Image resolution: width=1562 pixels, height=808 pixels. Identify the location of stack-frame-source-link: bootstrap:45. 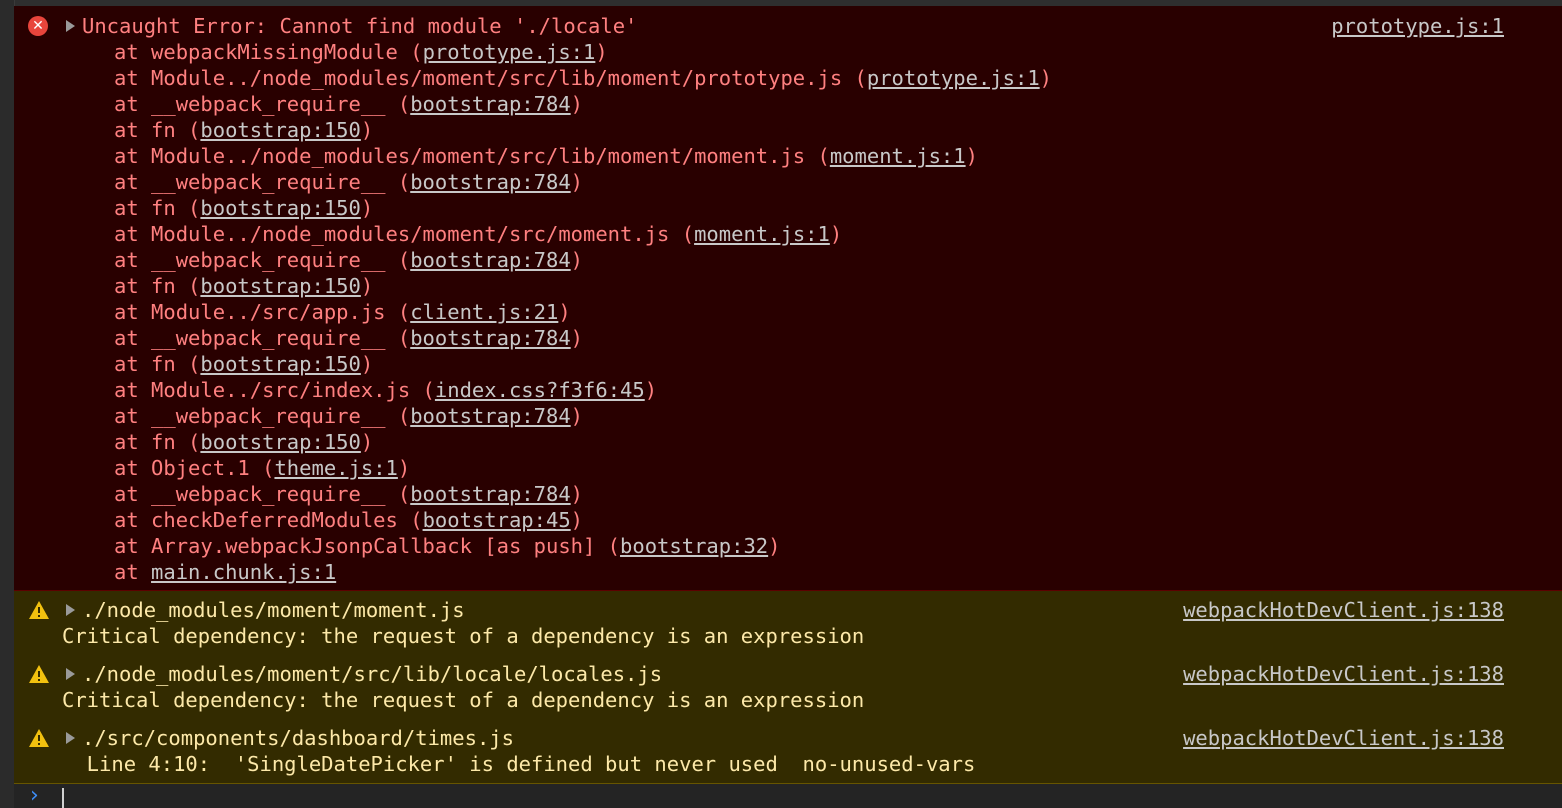
(497, 520).